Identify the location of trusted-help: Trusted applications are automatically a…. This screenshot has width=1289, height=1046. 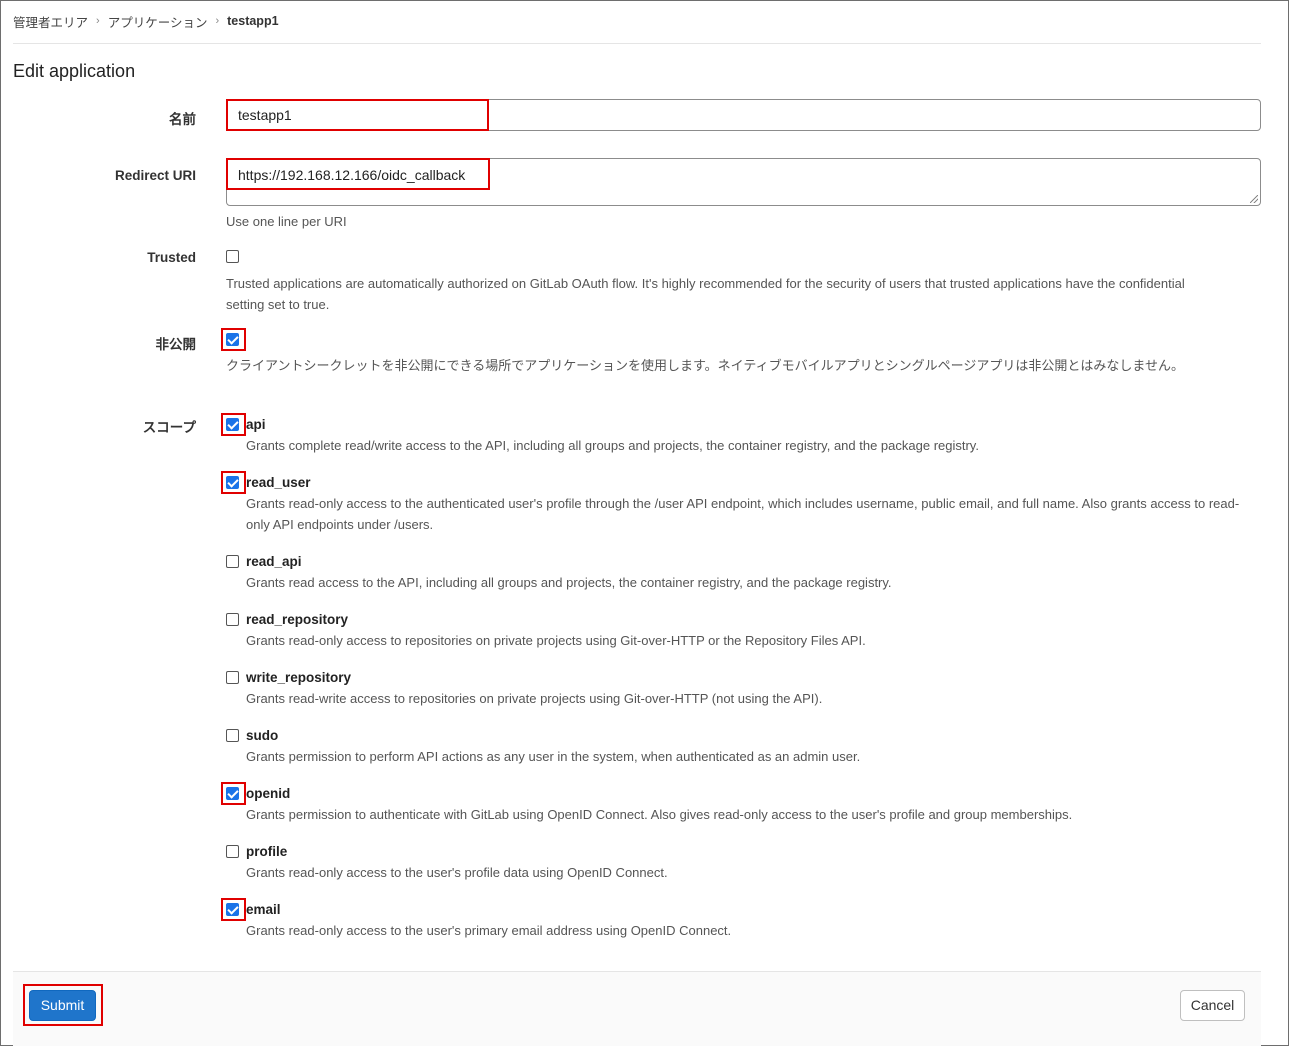
(705, 294).